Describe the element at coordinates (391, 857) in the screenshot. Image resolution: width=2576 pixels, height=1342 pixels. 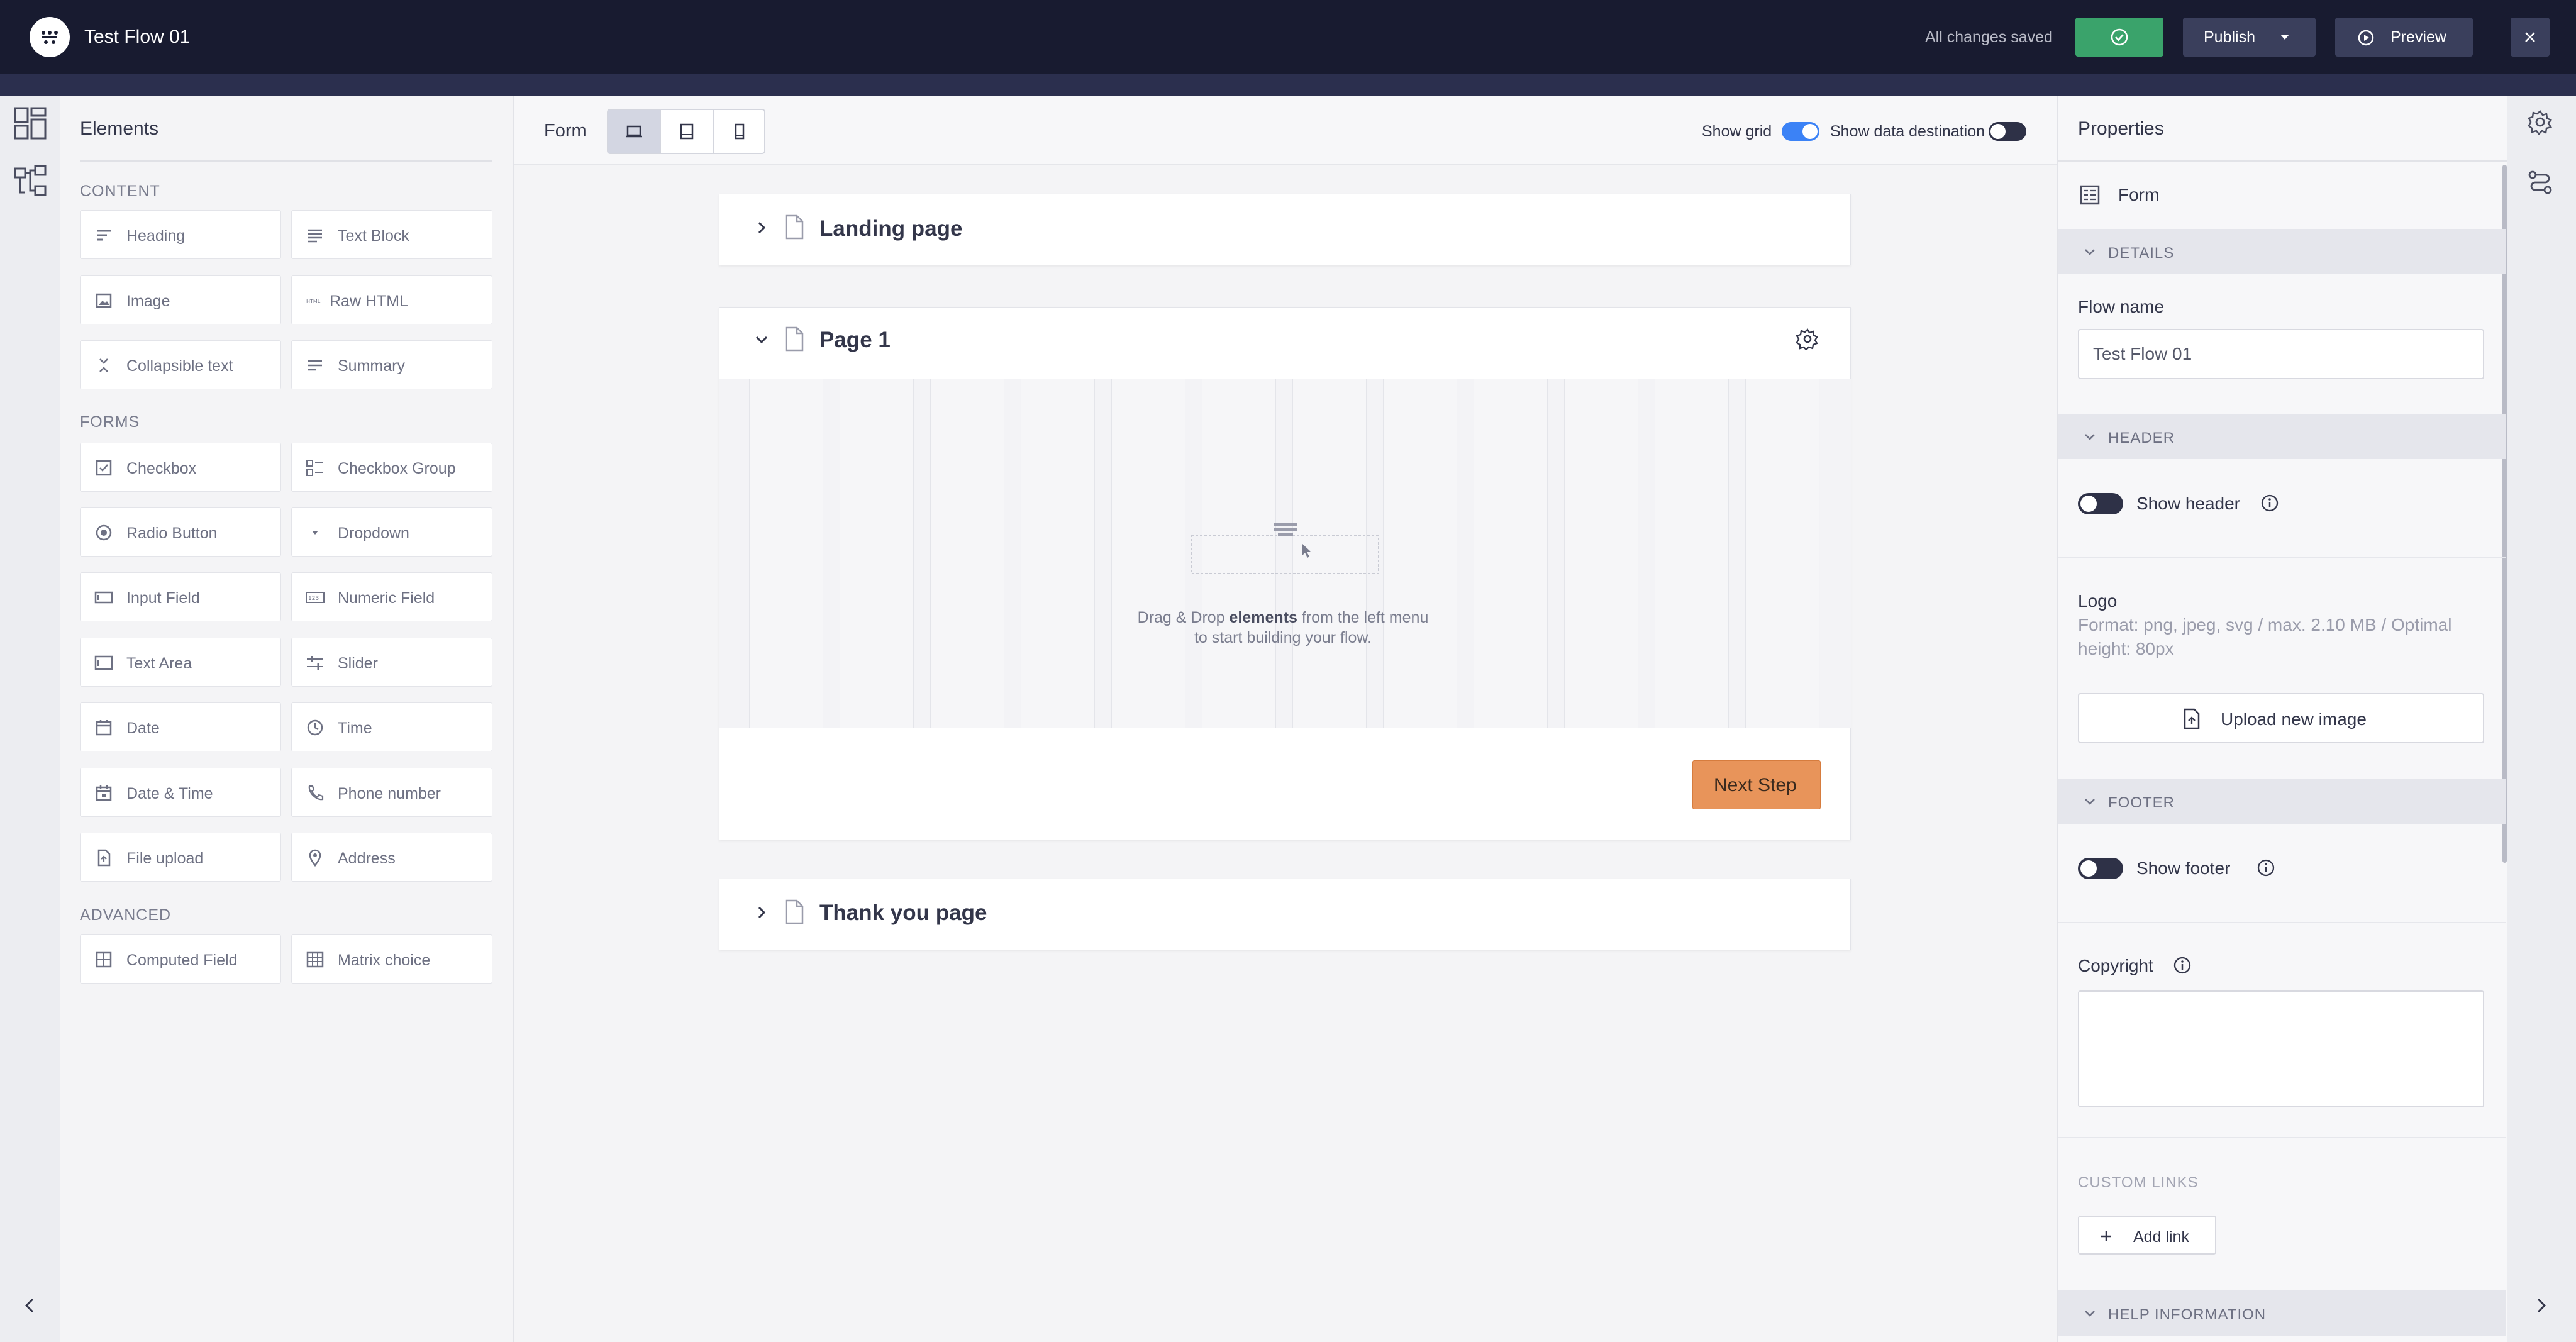
I see `element-address: Address` at that location.